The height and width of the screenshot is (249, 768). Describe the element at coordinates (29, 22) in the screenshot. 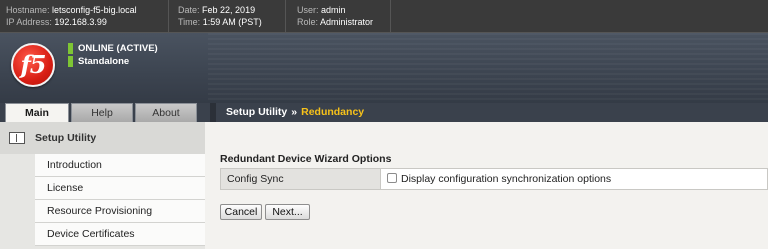

I see `ip-label: IP Address:` at that location.